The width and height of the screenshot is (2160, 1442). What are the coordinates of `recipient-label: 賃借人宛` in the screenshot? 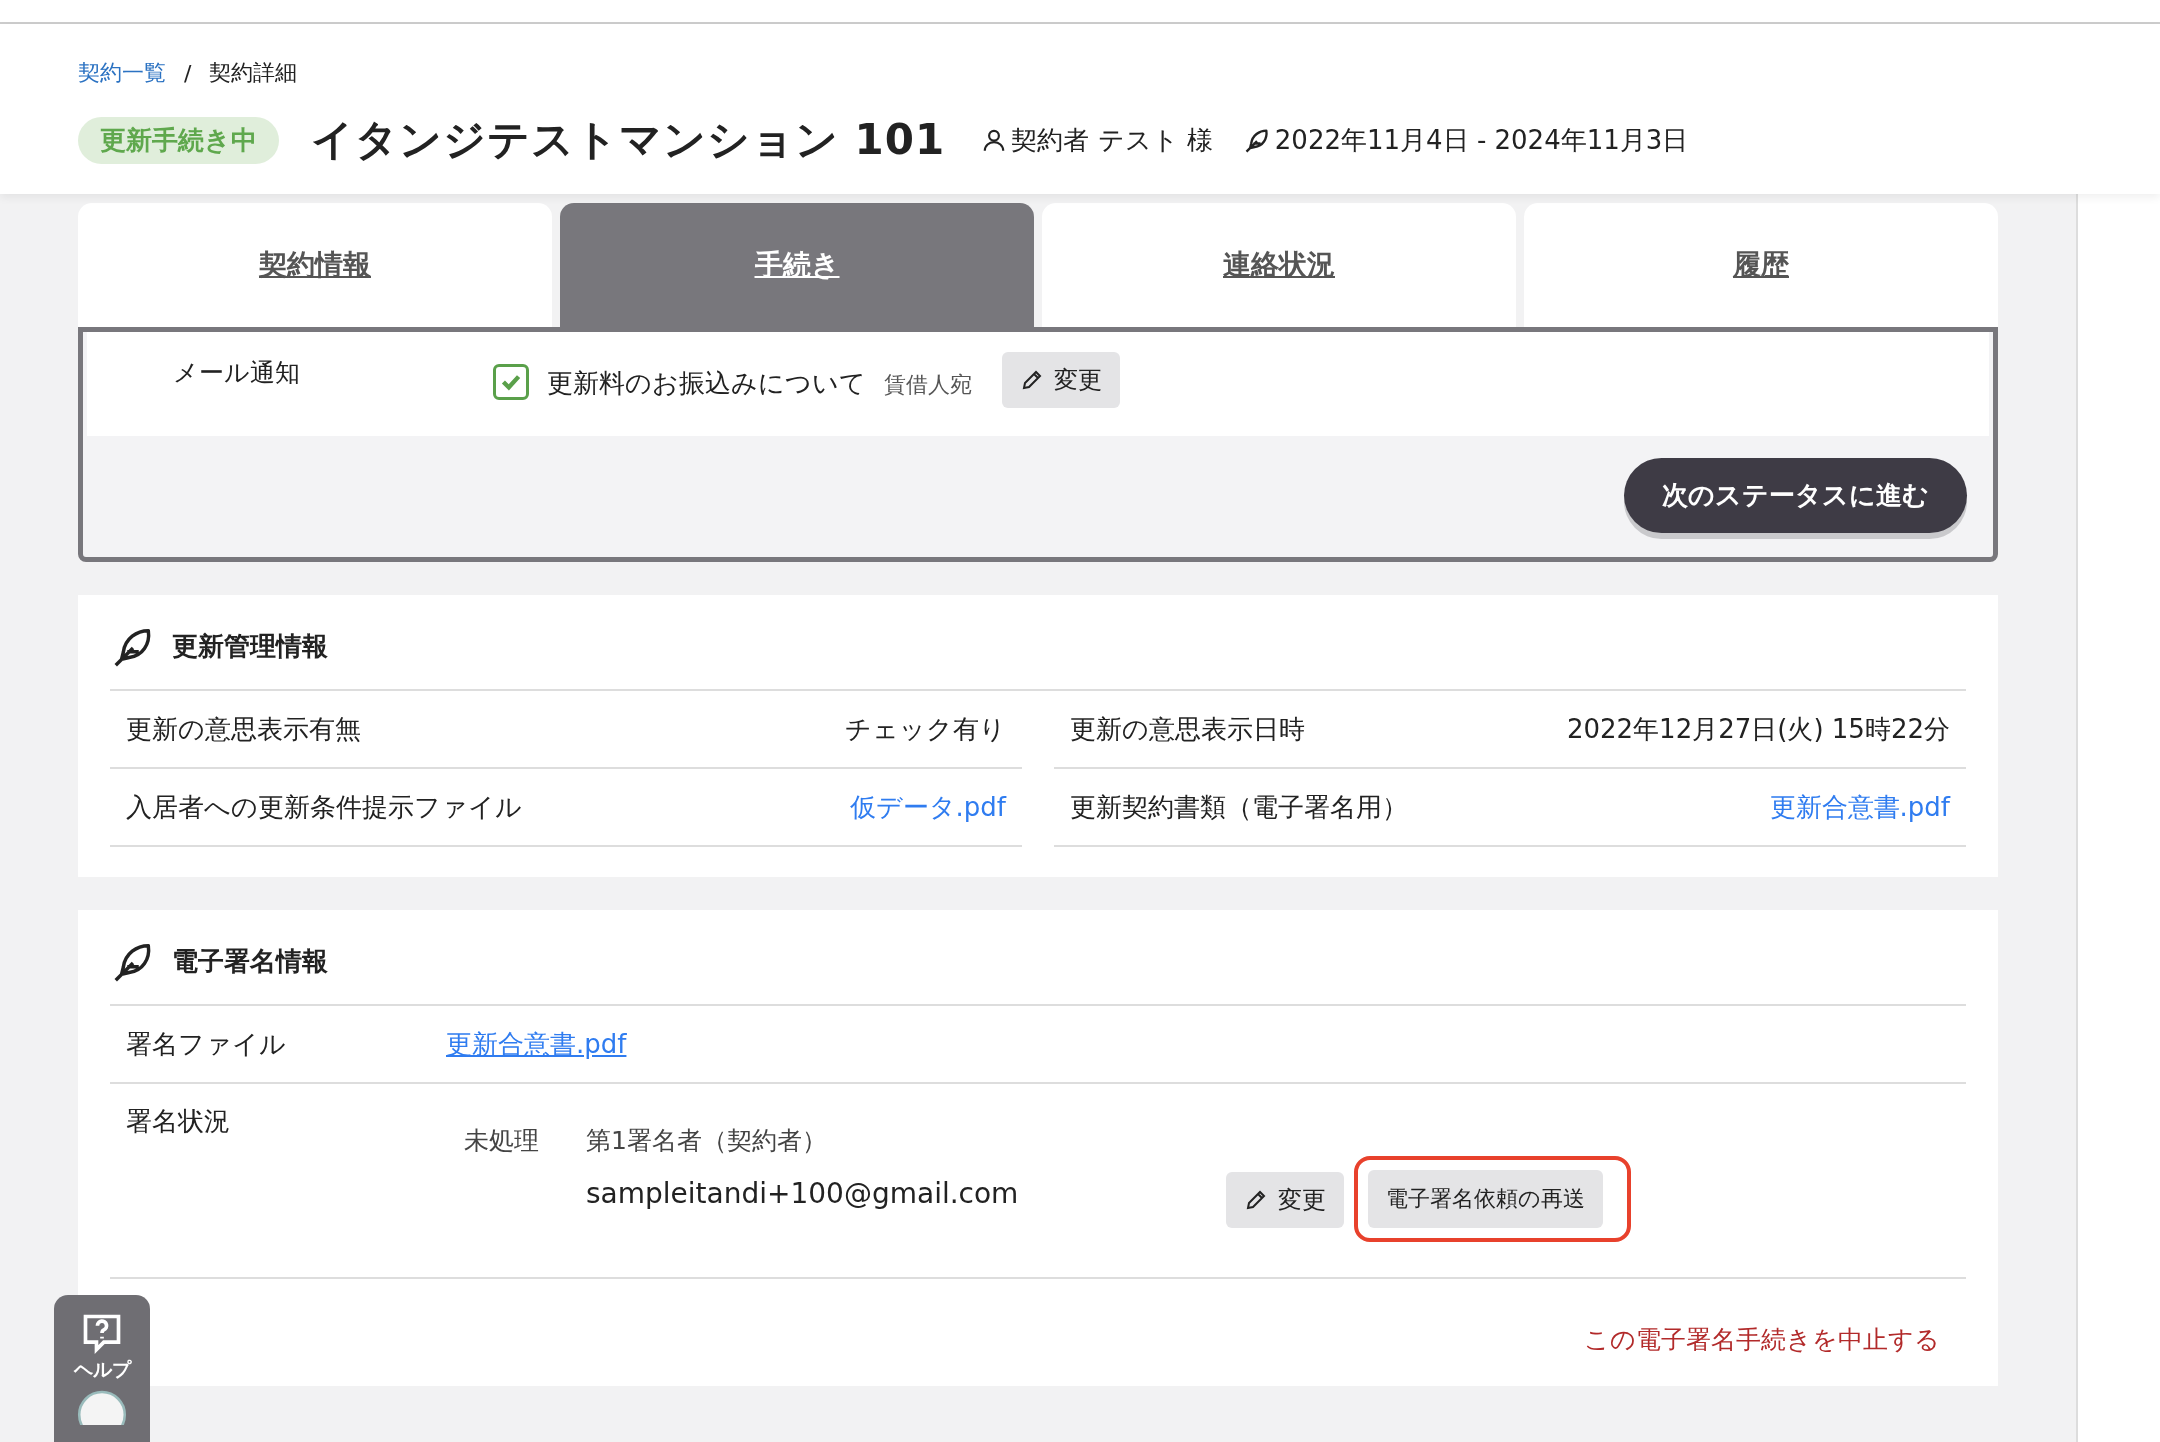 It's located at (928, 385).